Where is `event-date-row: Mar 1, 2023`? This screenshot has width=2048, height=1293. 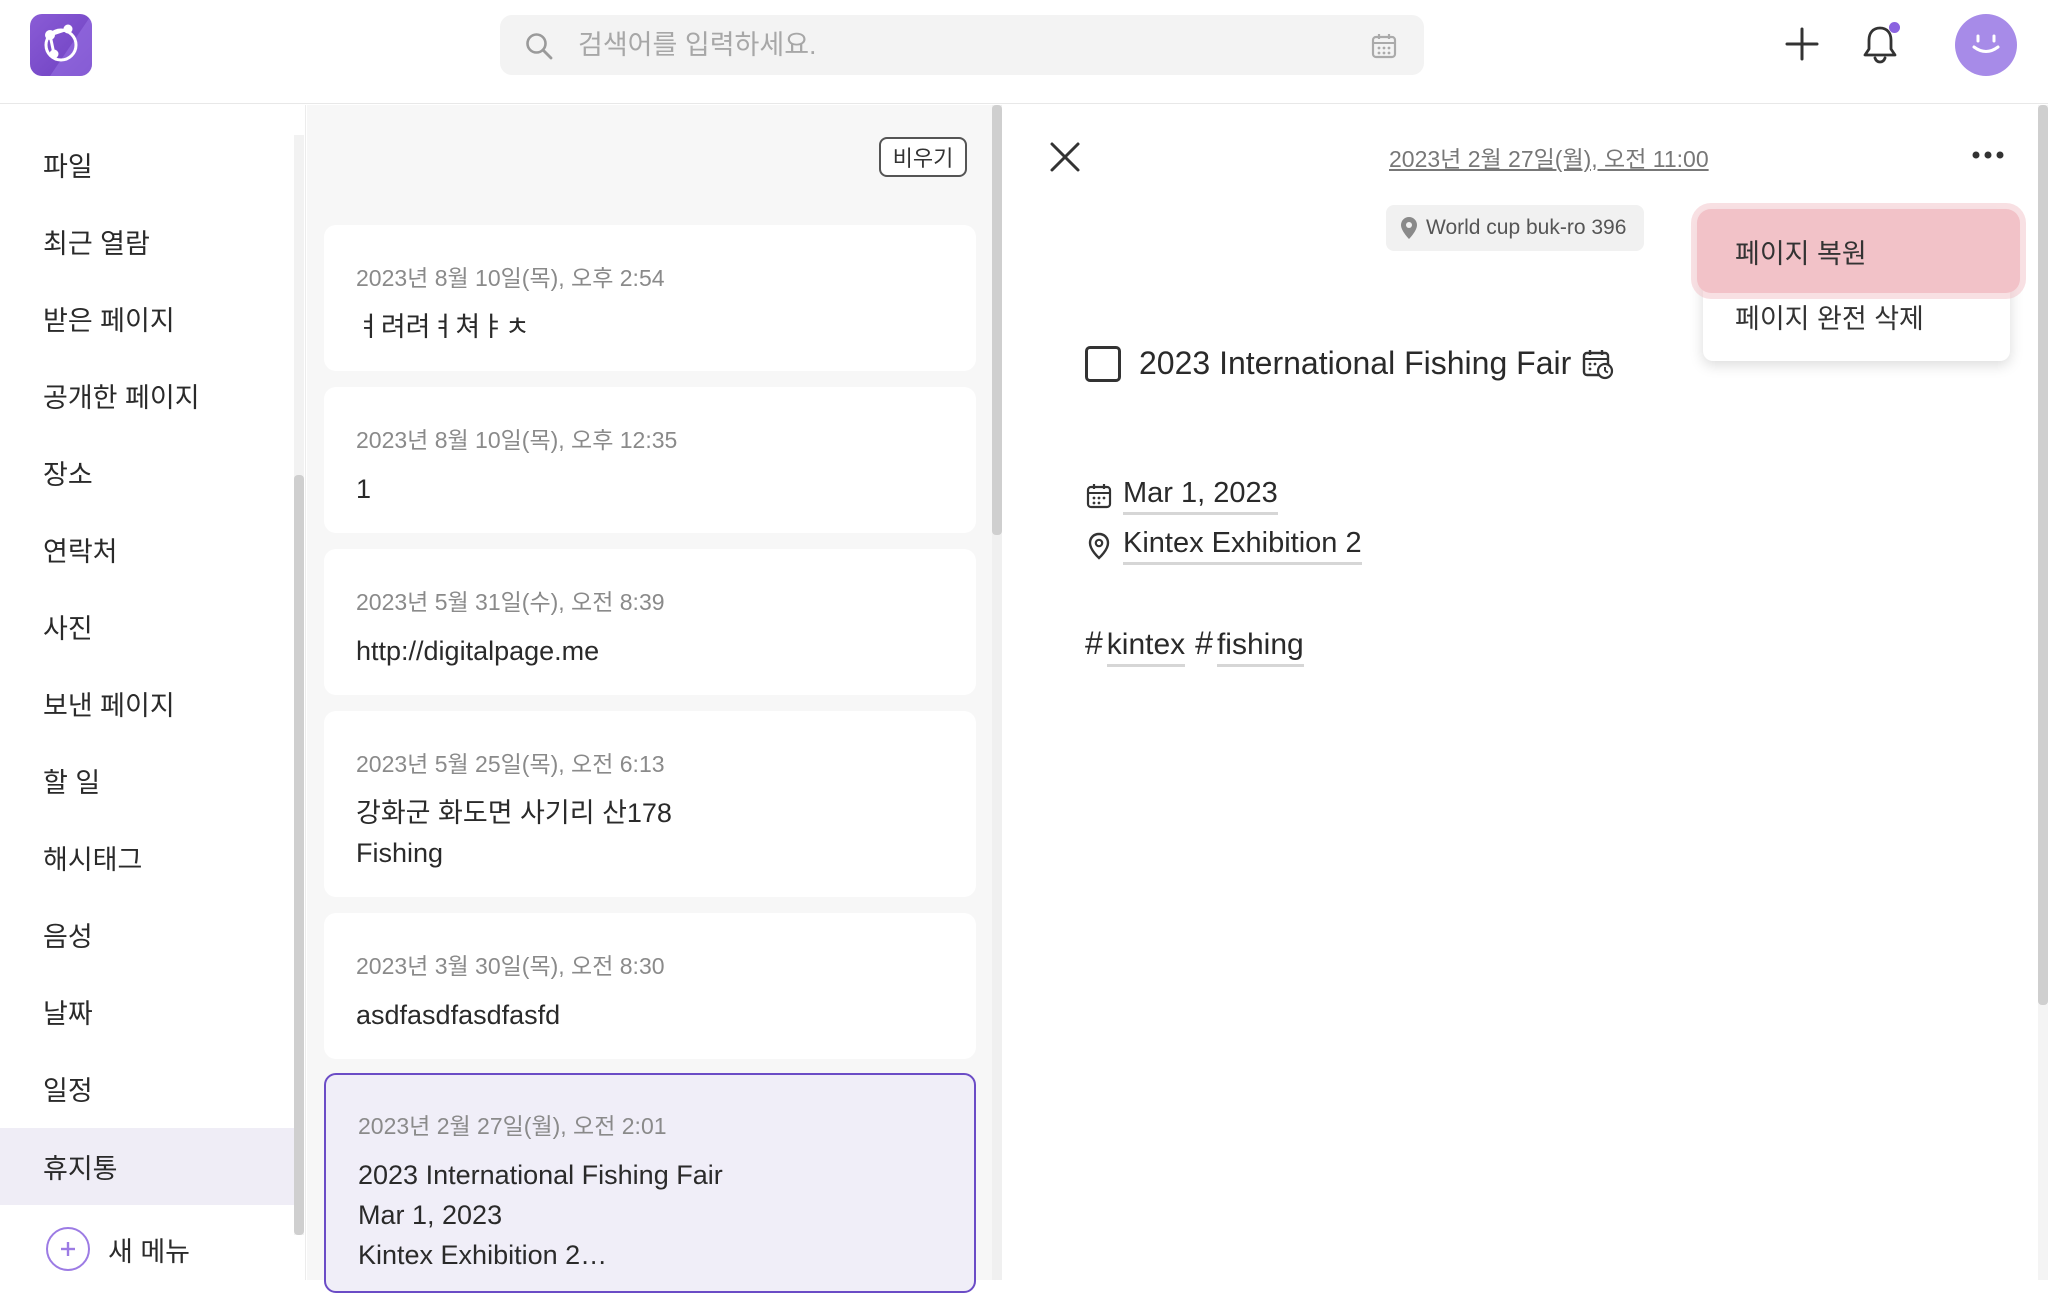
event-date-row: Mar 1, 2023 is located at coordinates (1181, 496).